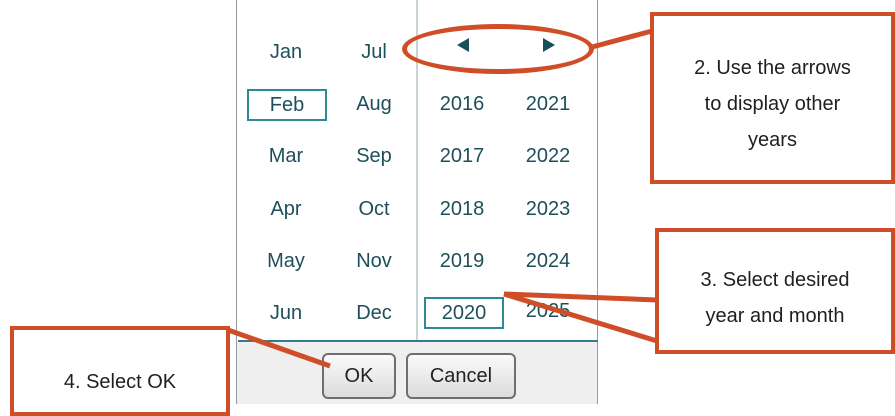 This screenshot has height=416, width=895. Describe the element at coordinates (279, 348) in the screenshot. I see `connector-ok` at that location.